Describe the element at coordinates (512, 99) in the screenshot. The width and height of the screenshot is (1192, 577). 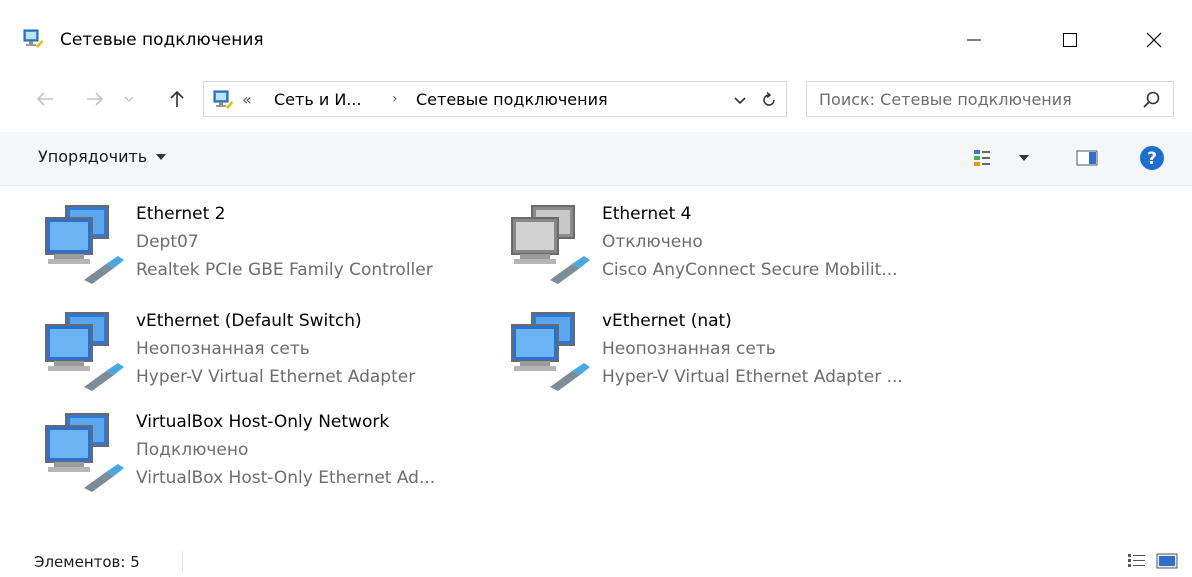
I see `breadcrumb-network-connections: Сетевые подключения` at that location.